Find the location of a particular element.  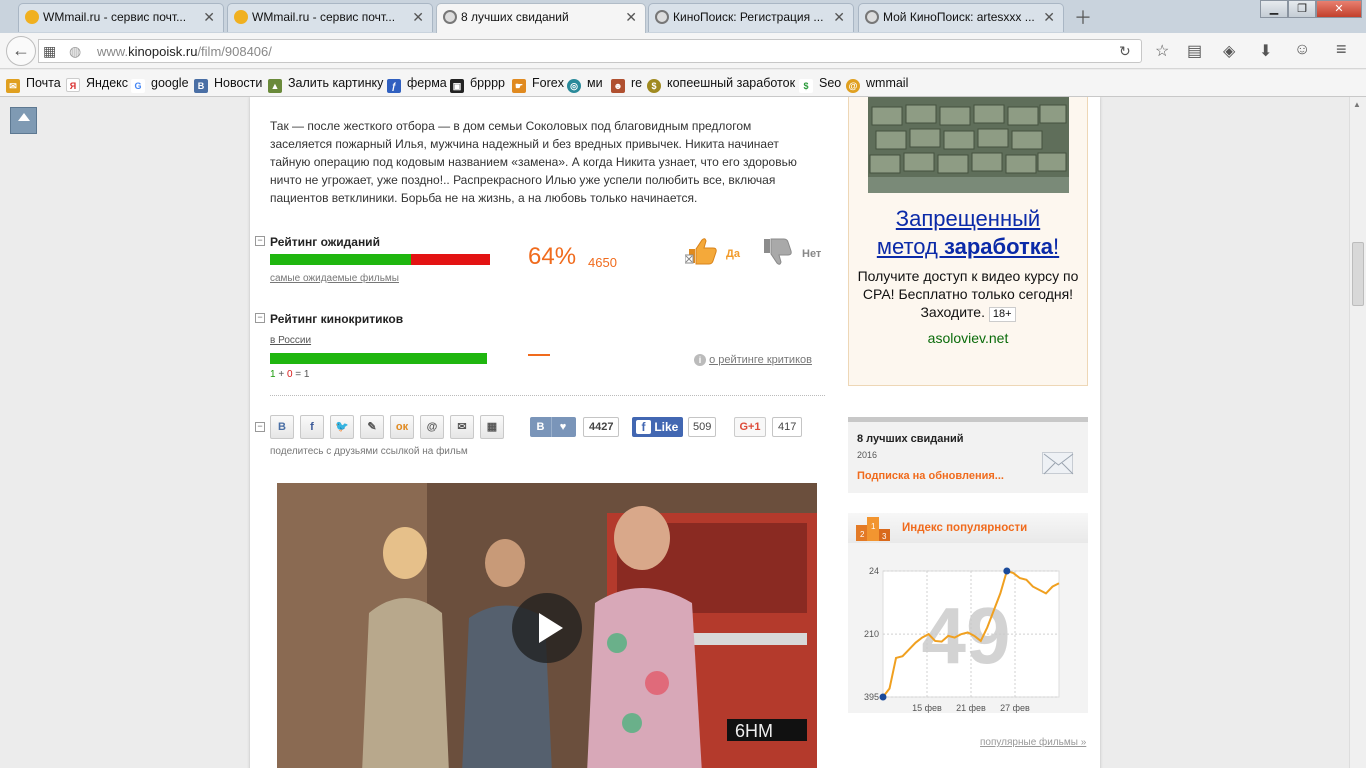

wmmail-icon is located at coordinates (32, 17).